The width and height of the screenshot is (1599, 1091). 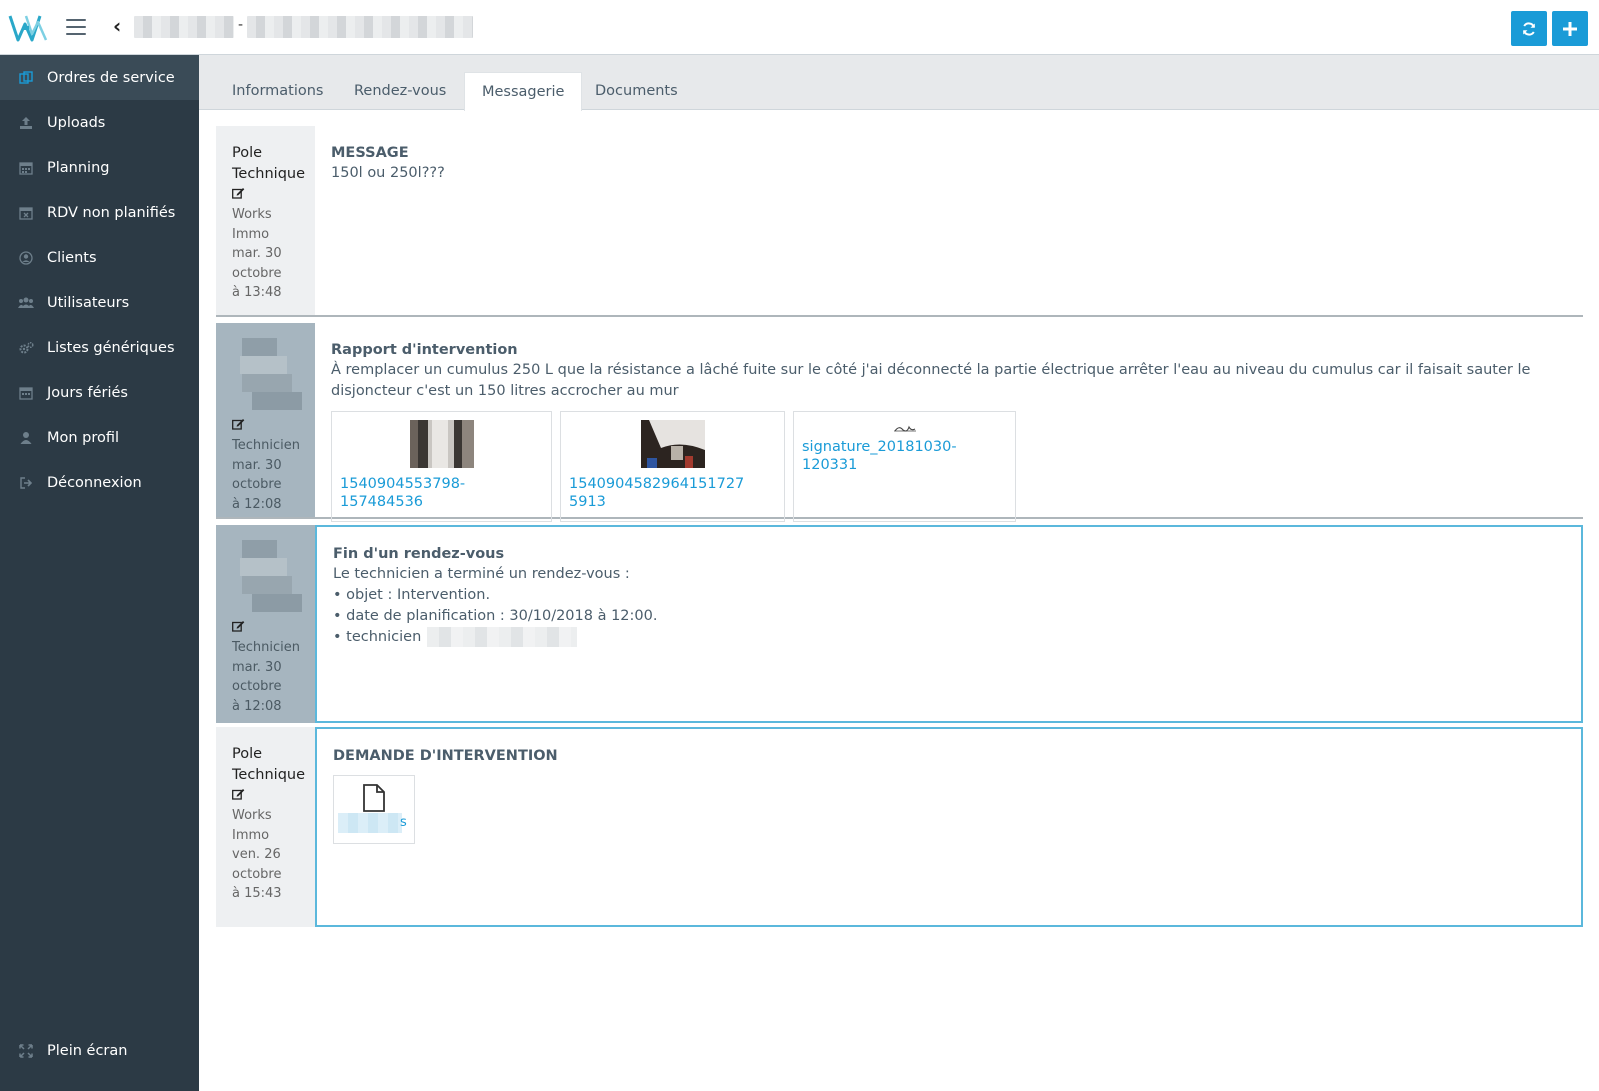 I want to click on file-icon, so click(x=374, y=798).